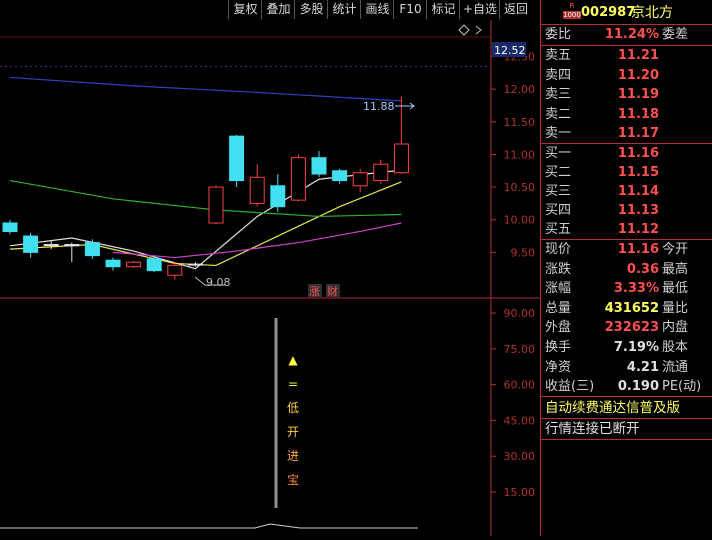 This screenshot has height=540, width=712. I want to click on buy-row-0-value: 11.16, so click(638, 153).